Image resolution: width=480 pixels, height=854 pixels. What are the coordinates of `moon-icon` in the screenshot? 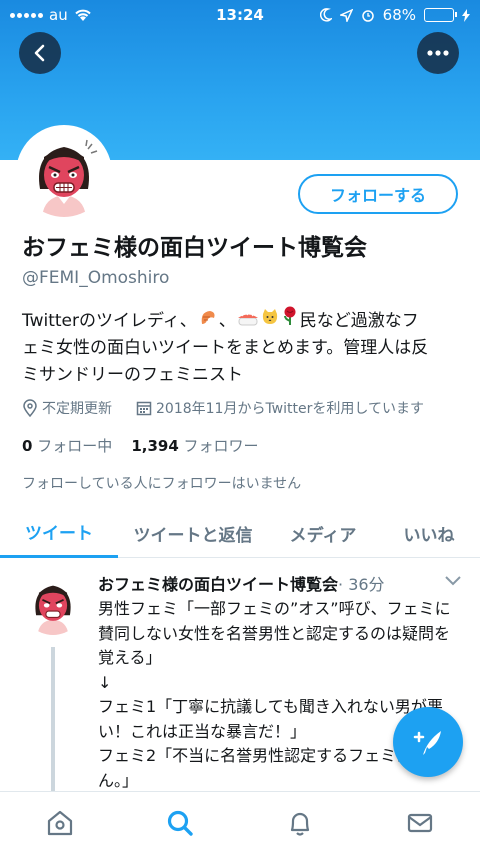 It's located at (325, 15).